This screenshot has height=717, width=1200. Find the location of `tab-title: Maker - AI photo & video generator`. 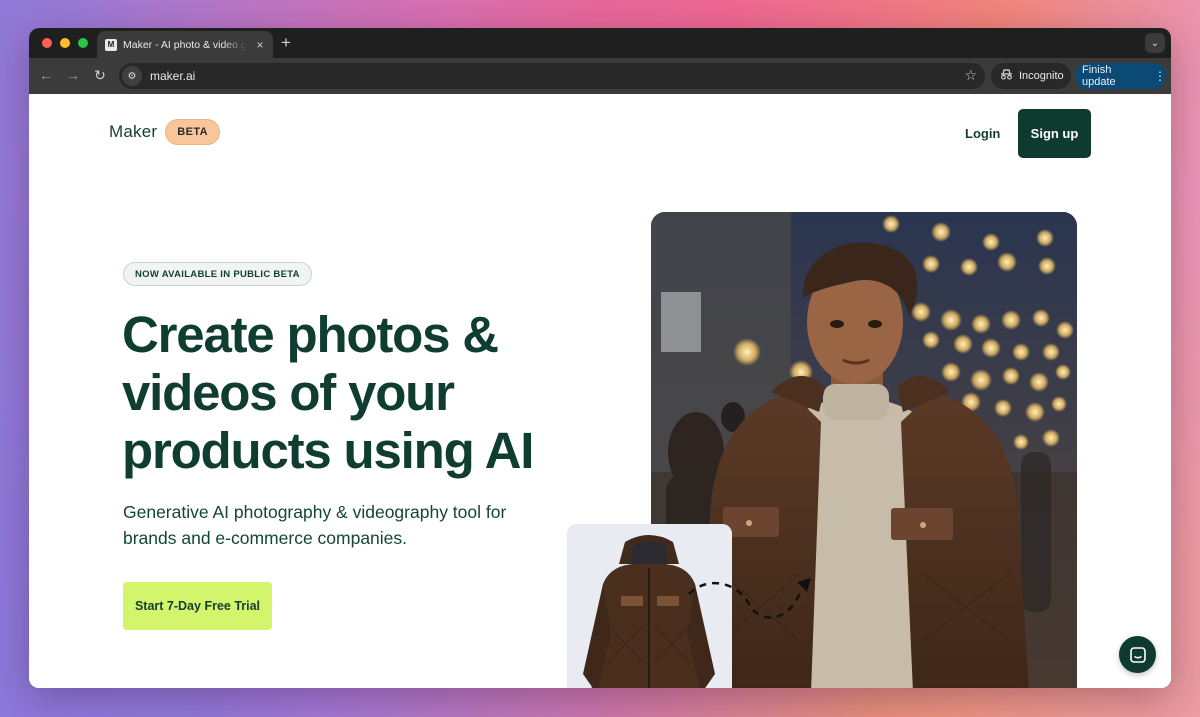

tab-title: Maker - AI photo & video generator is located at coordinates (185, 44).